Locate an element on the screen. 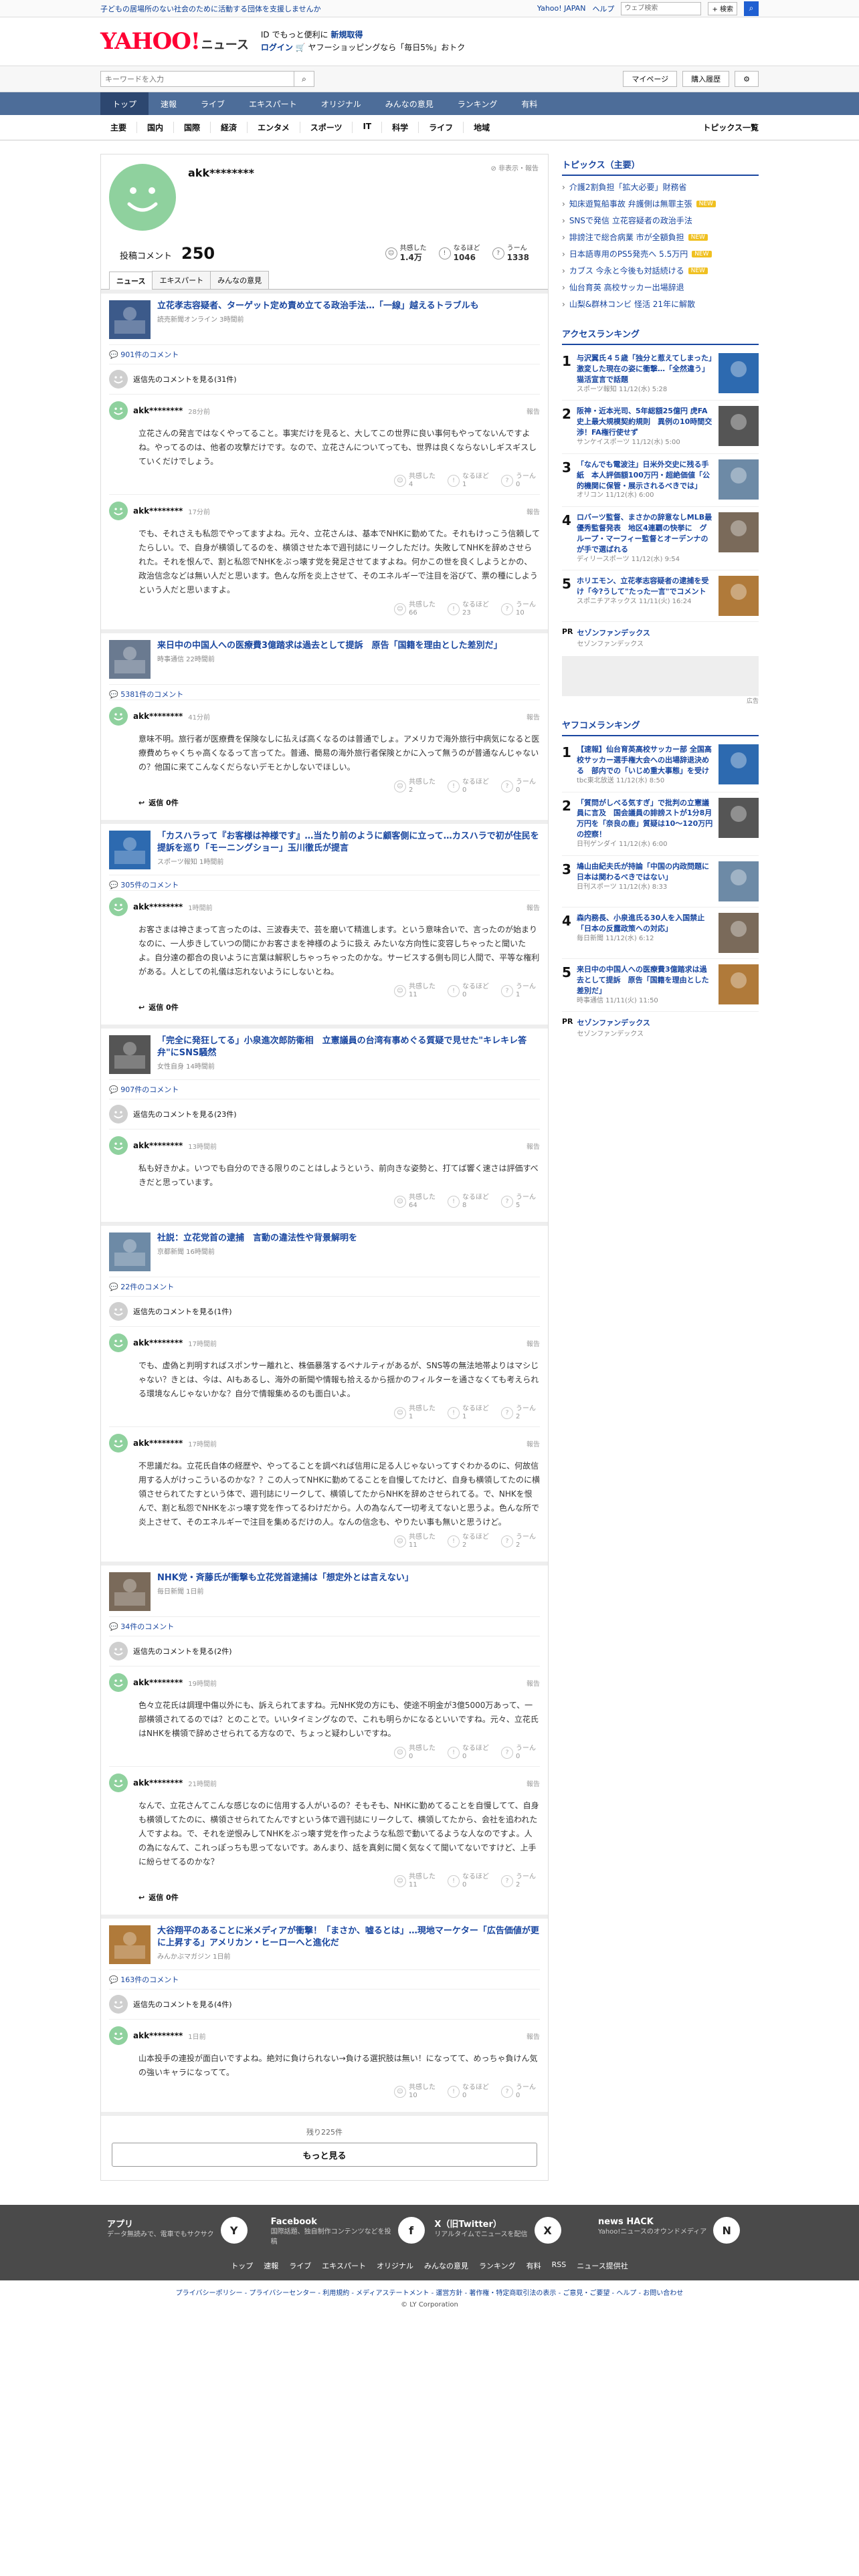 The image size is (859, 2576). reply-target-row: 返信先のコメントを見る(2件) is located at coordinates (324, 1651).